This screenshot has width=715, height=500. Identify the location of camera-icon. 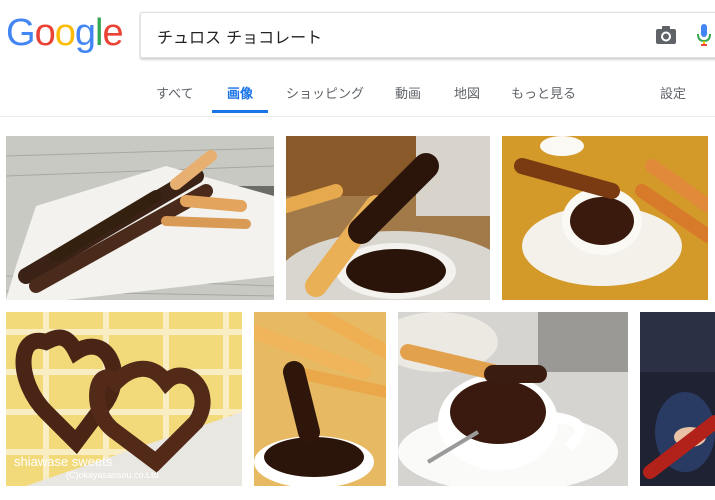
(666, 35).